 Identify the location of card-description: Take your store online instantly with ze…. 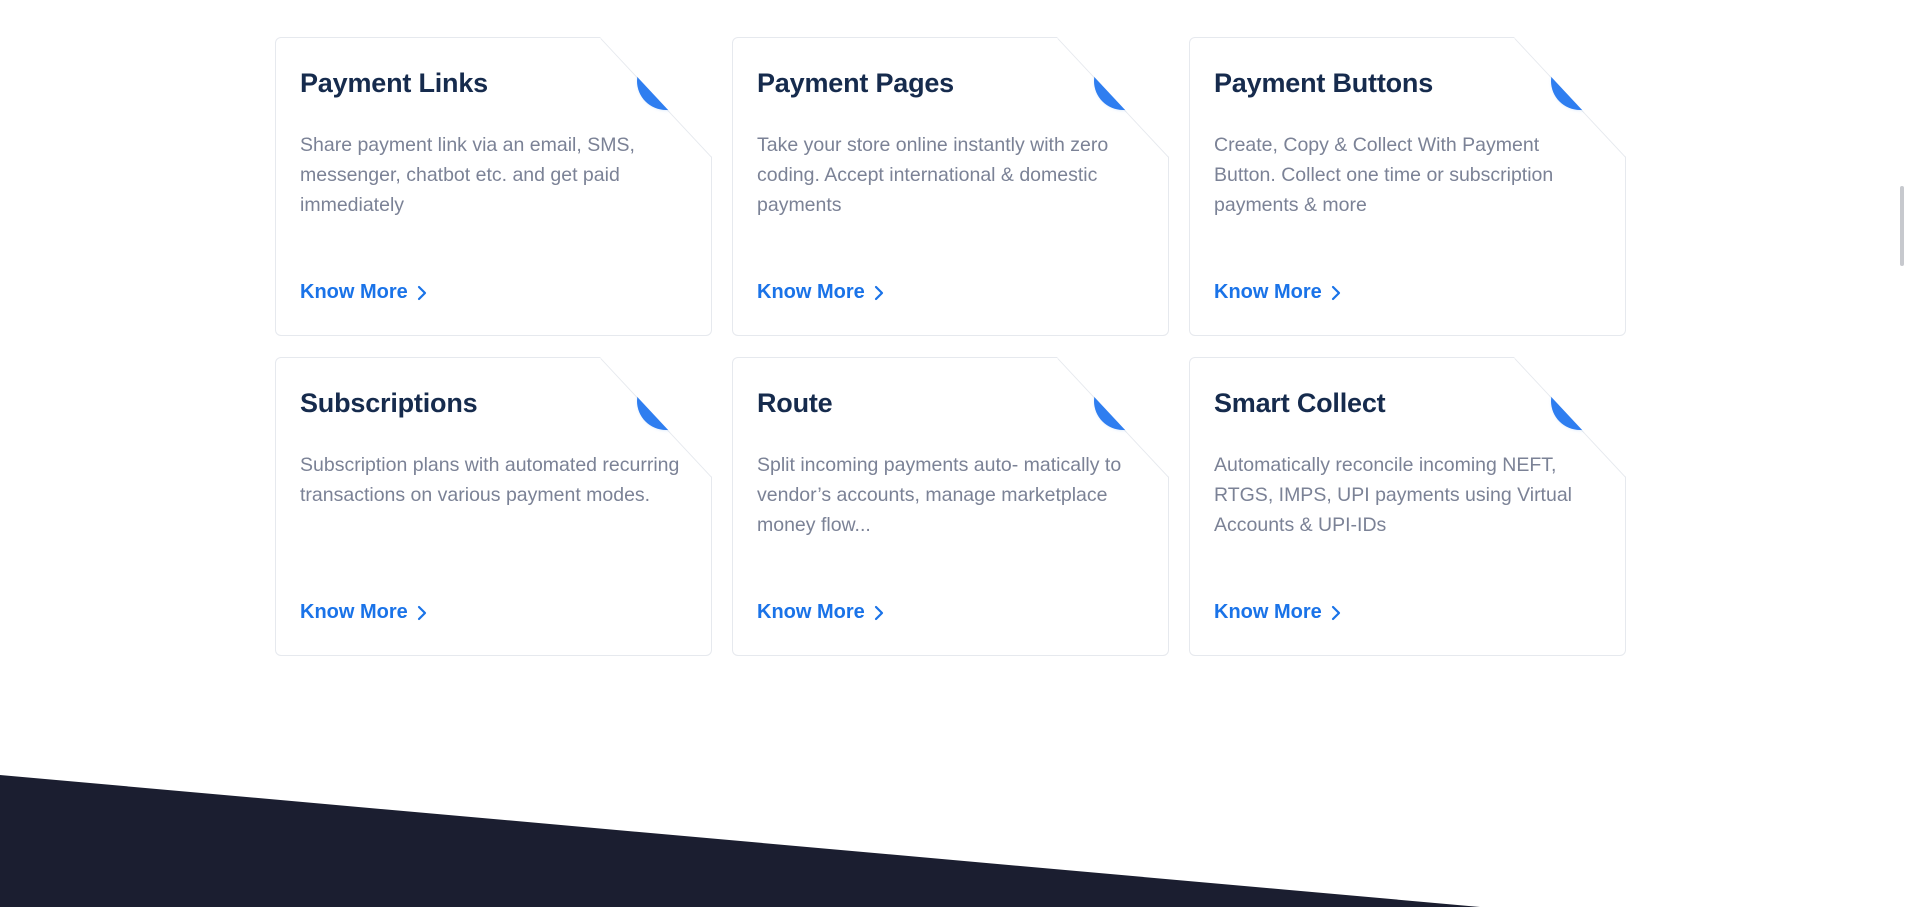
(933, 175).